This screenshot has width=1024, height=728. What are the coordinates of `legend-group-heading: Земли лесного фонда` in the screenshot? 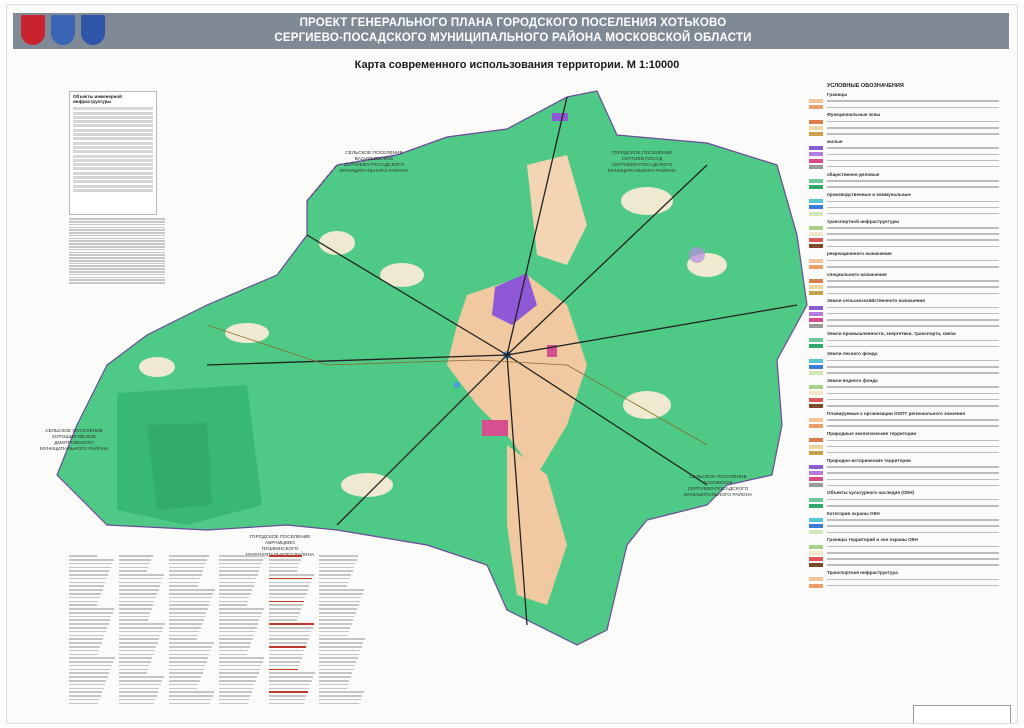 It's located at (852, 354).